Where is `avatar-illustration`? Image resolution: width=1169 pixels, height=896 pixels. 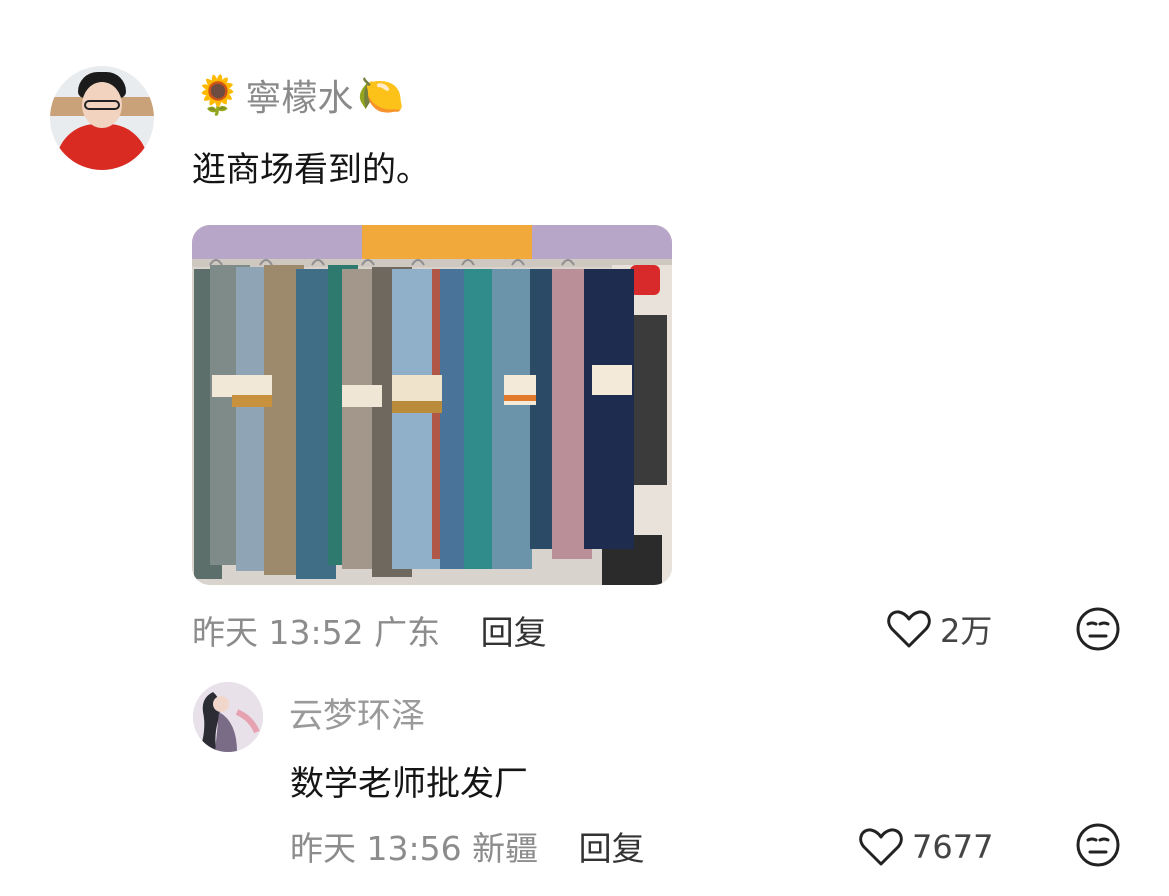 avatar-illustration is located at coordinates (228, 717).